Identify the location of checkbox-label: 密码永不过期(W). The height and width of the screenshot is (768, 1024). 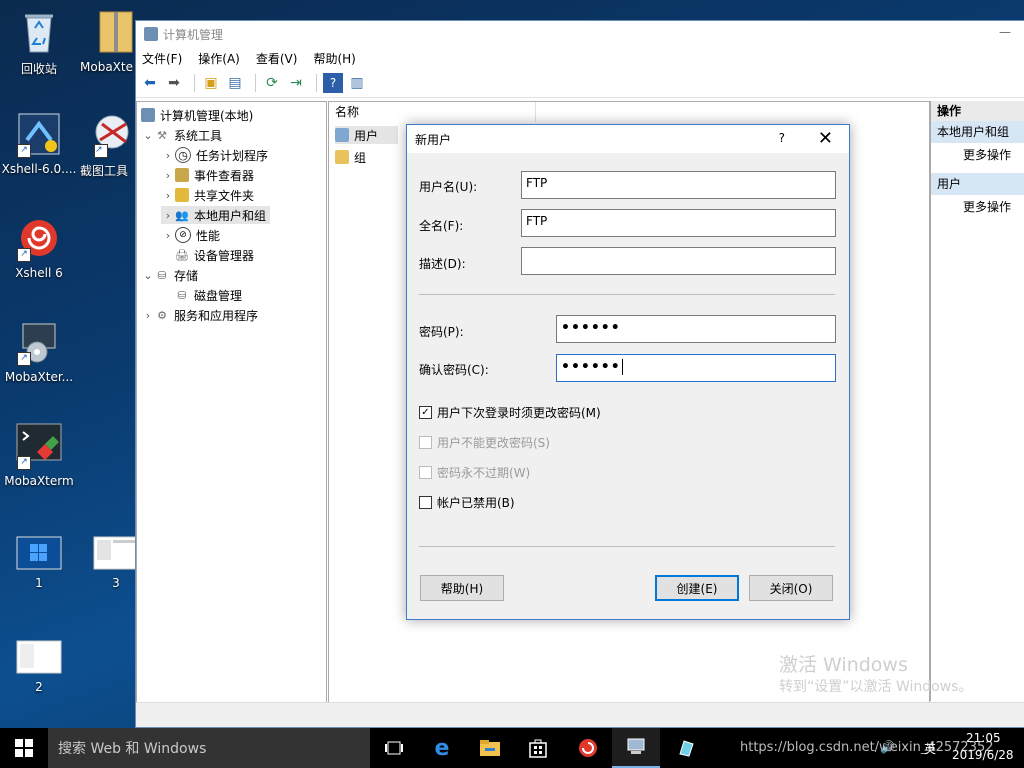
(484, 473).